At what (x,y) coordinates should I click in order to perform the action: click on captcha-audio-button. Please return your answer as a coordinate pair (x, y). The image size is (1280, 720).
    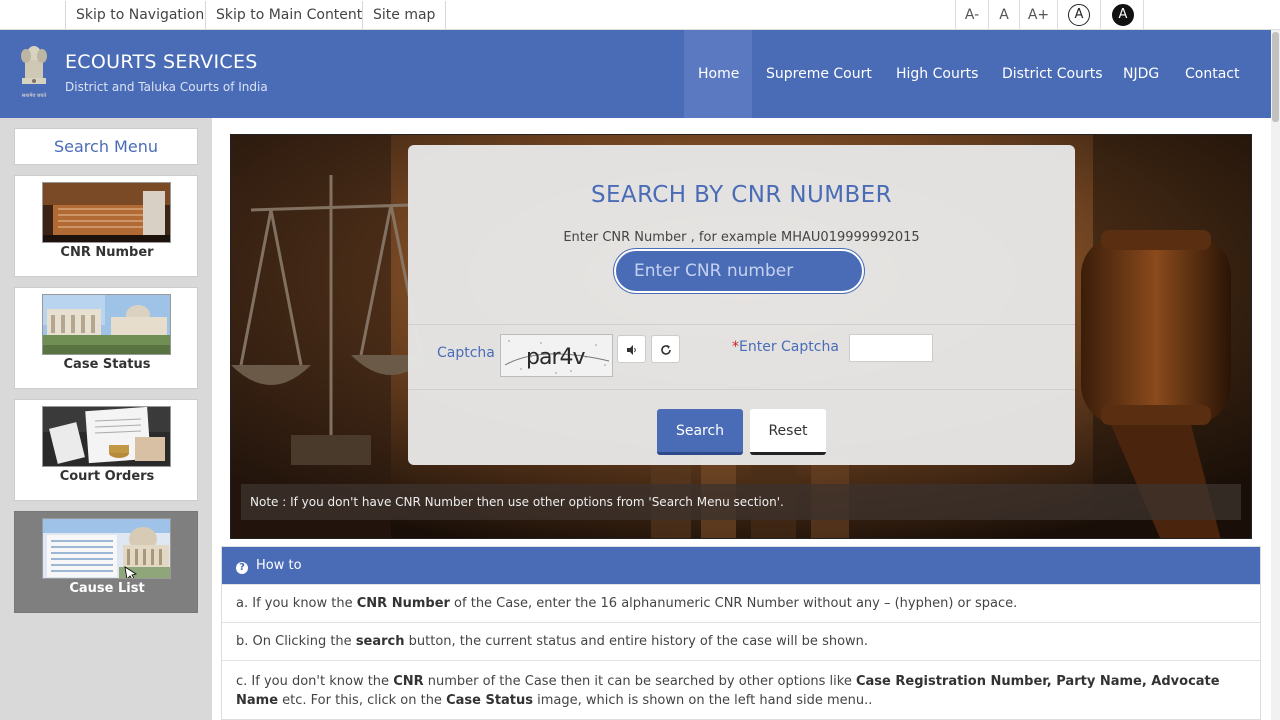
    Looking at the image, I should click on (631, 349).